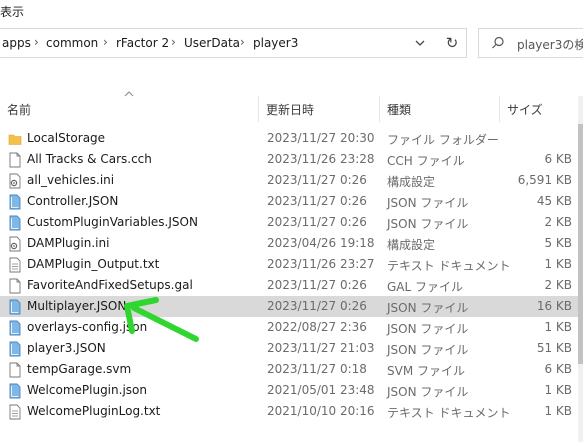  What do you see at coordinates (16, 43) in the screenshot?
I see `breadcrumb-apps: apps` at bounding box center [16, 43].